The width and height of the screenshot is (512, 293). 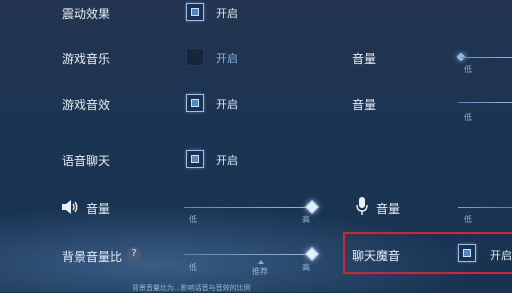 I want to click on game-music-checkbox, so click(x=195, y=57).